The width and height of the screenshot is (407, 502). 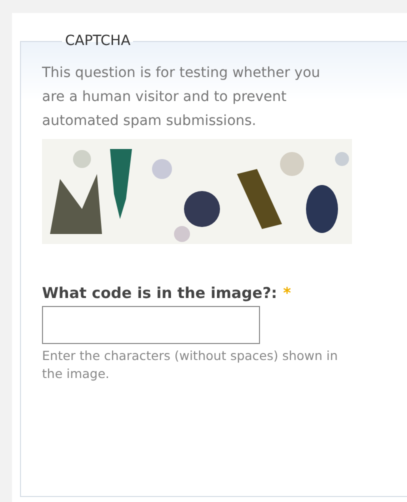 What do you see at coordinates (287, 293) in the screenshot?
I see `required-mark: *` at bounding box center [287, 293].